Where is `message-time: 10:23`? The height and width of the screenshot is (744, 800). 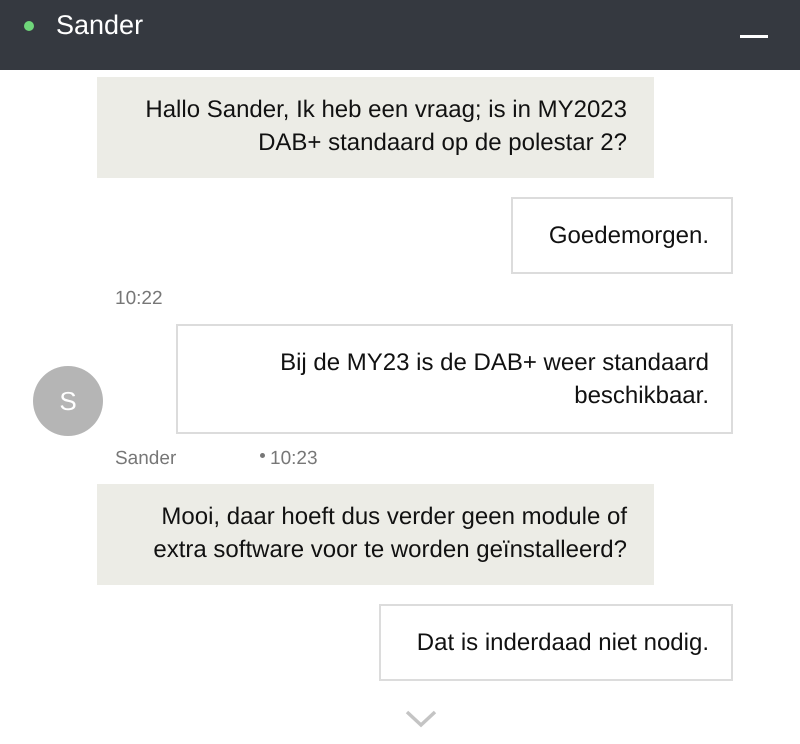 message-time: 10:23 is located at coordinates (294, 459).